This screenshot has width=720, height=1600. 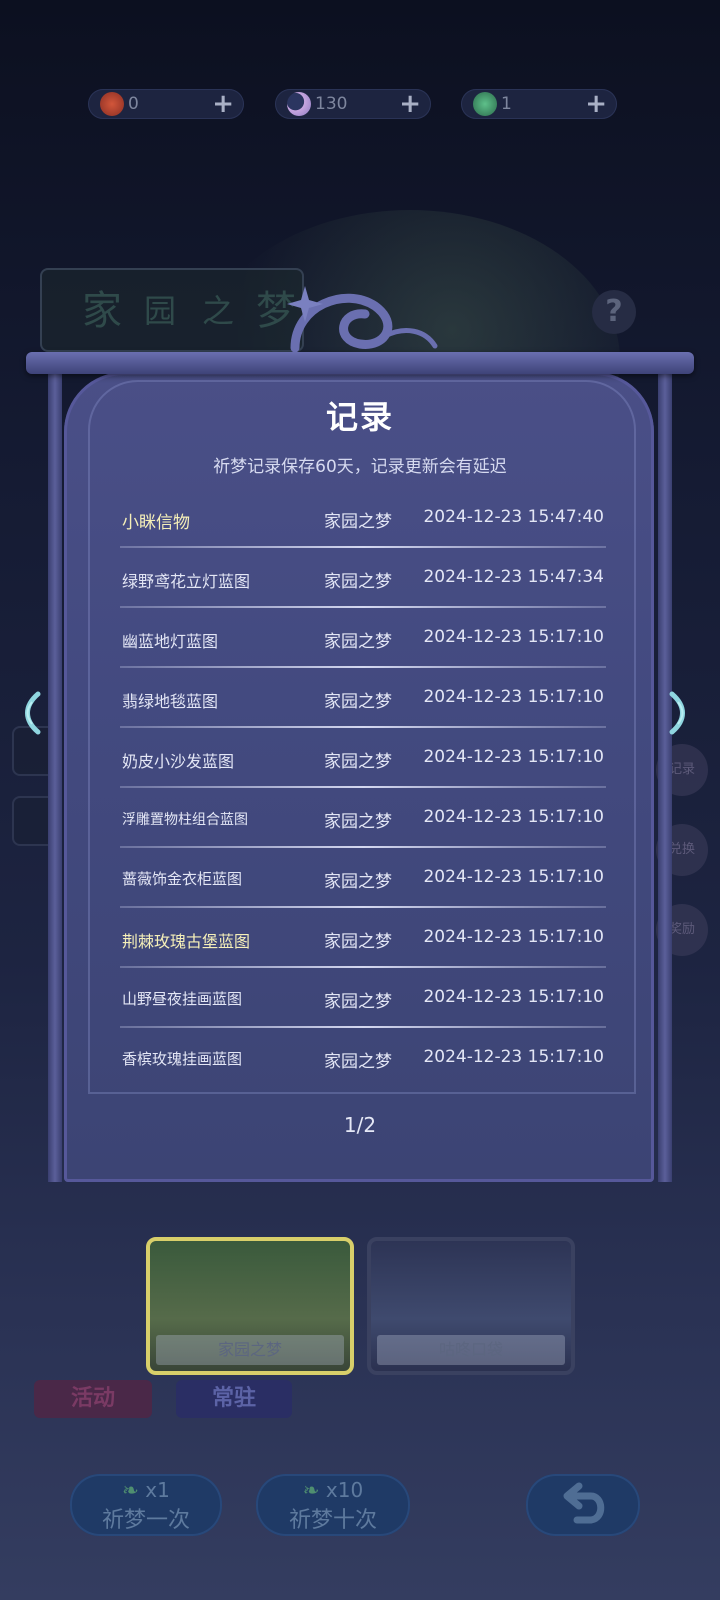 I want to click on pull-ten-count: x10, so click(x=344, y=1490).